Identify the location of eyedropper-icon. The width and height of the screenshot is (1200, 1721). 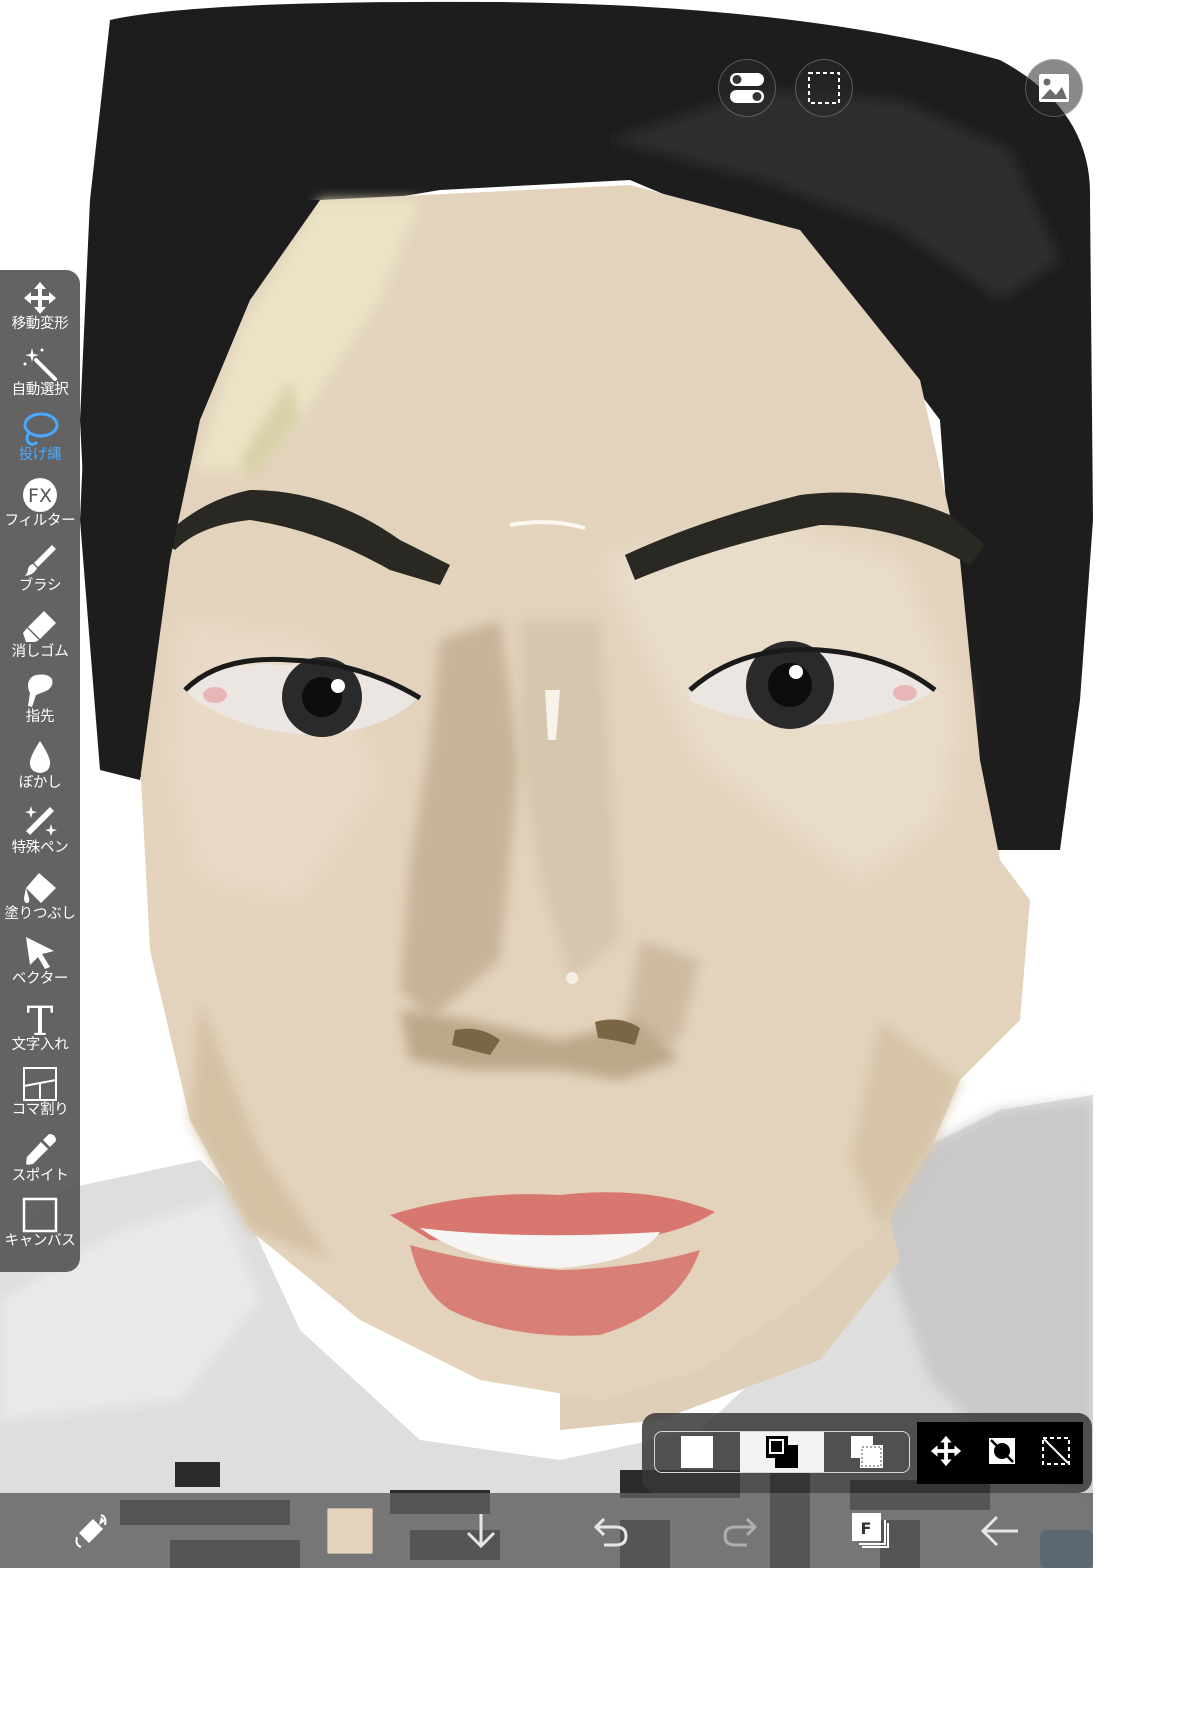
(40, 1150).